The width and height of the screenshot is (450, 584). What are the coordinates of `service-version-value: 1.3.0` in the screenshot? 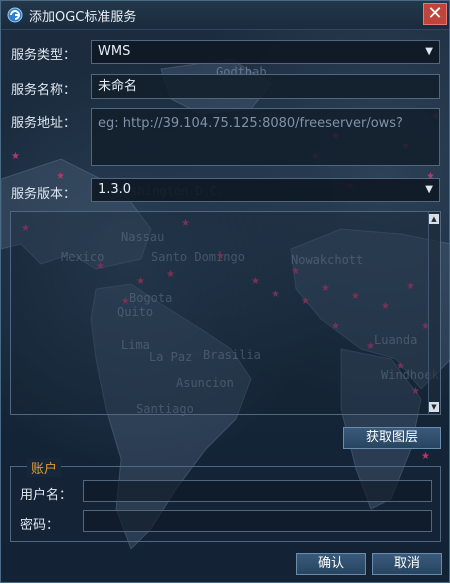 It's located at (115, 189).